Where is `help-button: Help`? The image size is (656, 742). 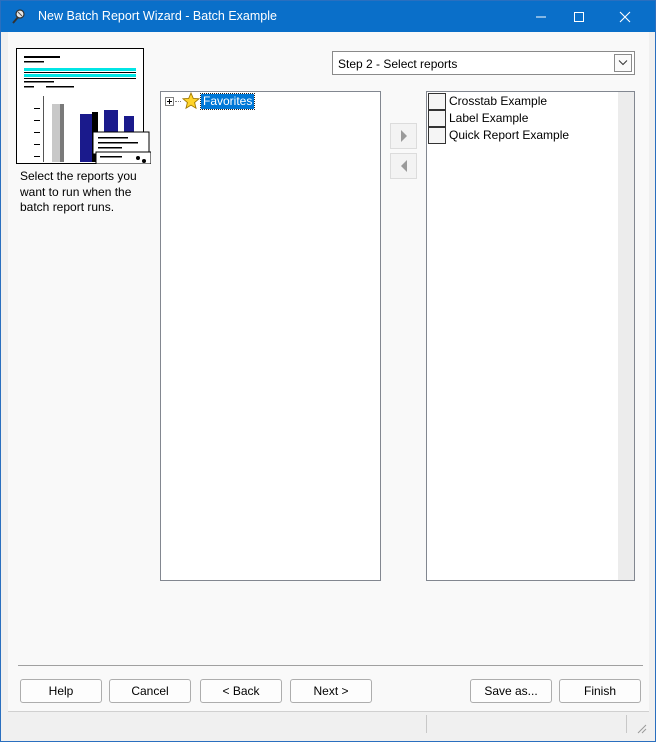 help-button: Help is located at coordinates (61, 691).